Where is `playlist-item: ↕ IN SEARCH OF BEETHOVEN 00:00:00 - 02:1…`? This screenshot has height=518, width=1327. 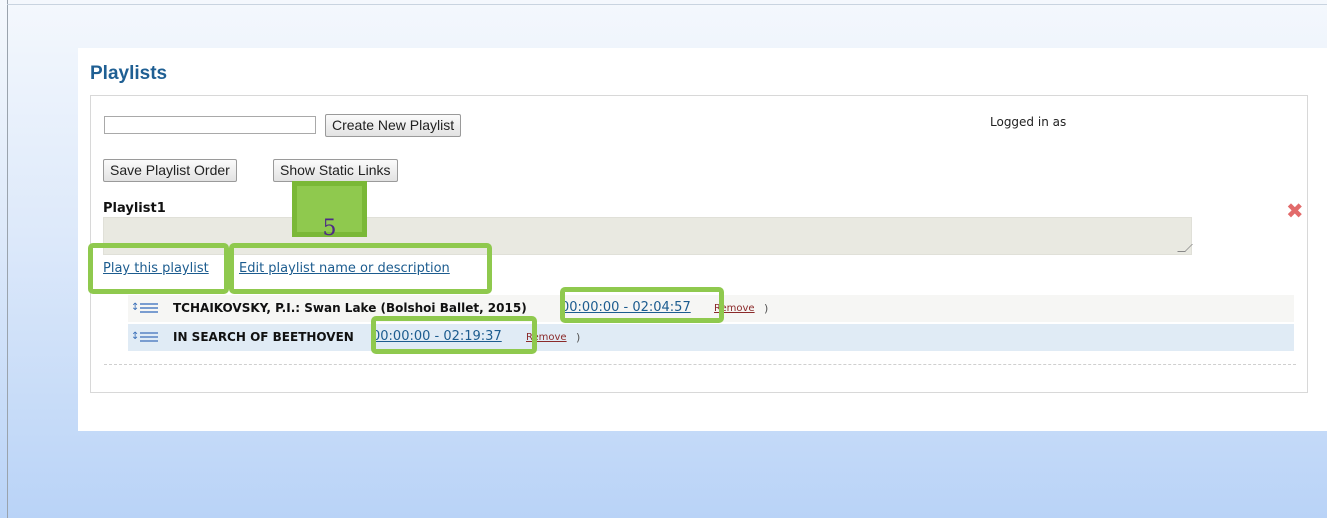
playlist-item: ↕ IN SEARCH OF BEETHOVEN 00:00:00 - 02:1… is located at coordinates (711, 337).